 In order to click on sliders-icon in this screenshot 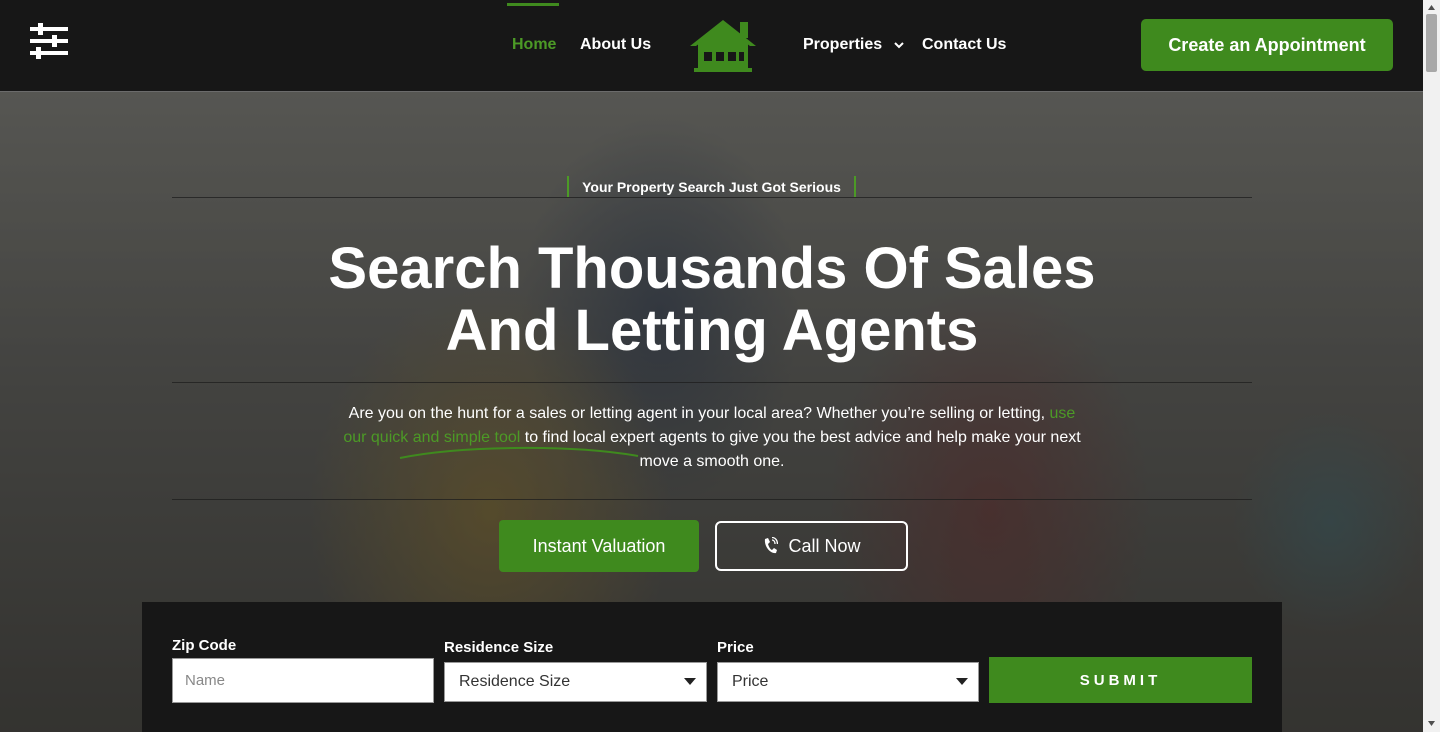, I will do `click(49, 41)`.